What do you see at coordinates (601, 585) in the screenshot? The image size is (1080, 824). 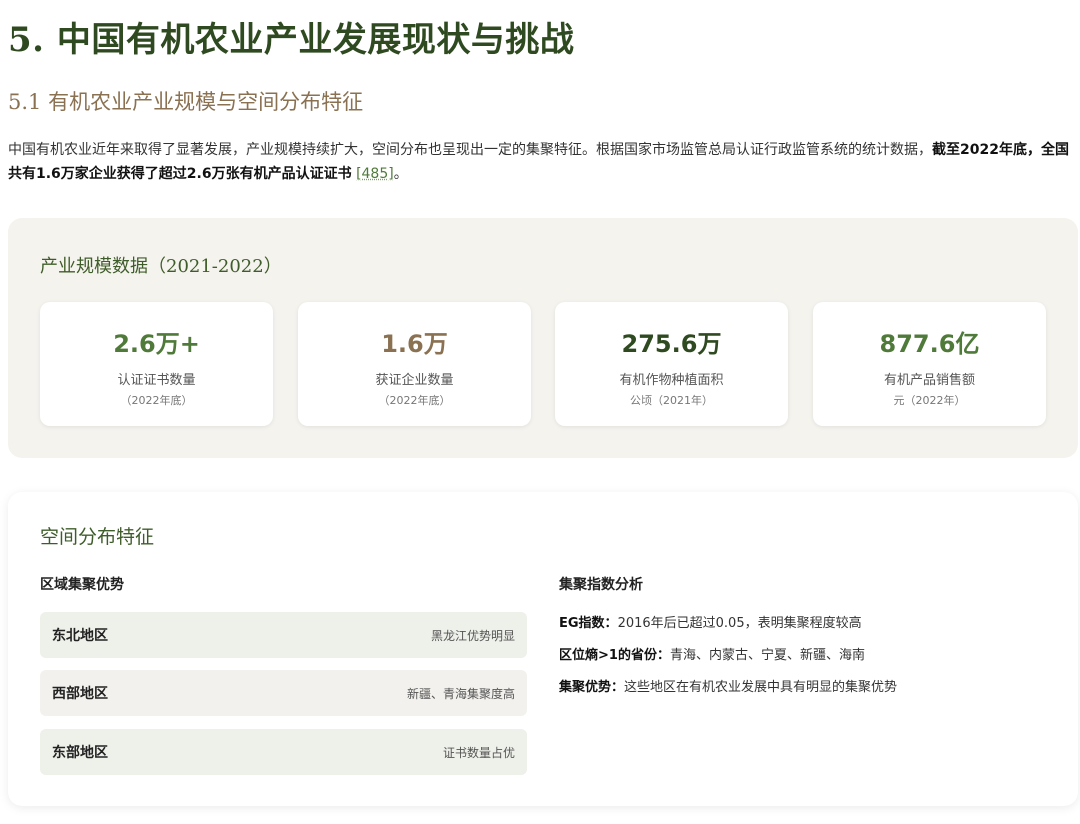 I see `cluster-index-title: 集聚指数分析` at bounding box center [601, 585].